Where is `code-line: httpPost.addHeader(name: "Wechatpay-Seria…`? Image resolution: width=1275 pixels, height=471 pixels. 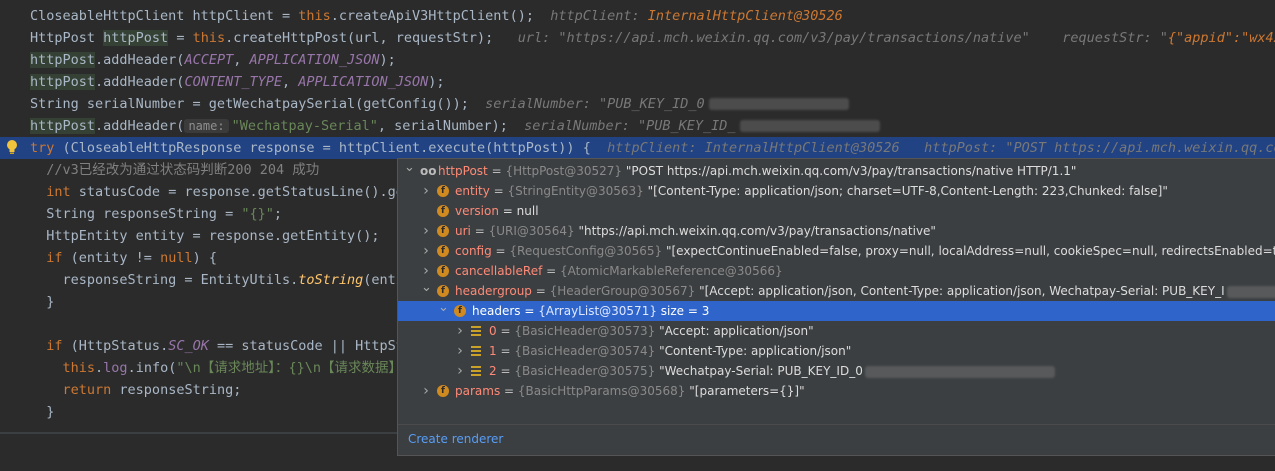
code-line: httpPost.addHeader(name: "Wechatpay-Seria… is located at coordinates (652, 126).